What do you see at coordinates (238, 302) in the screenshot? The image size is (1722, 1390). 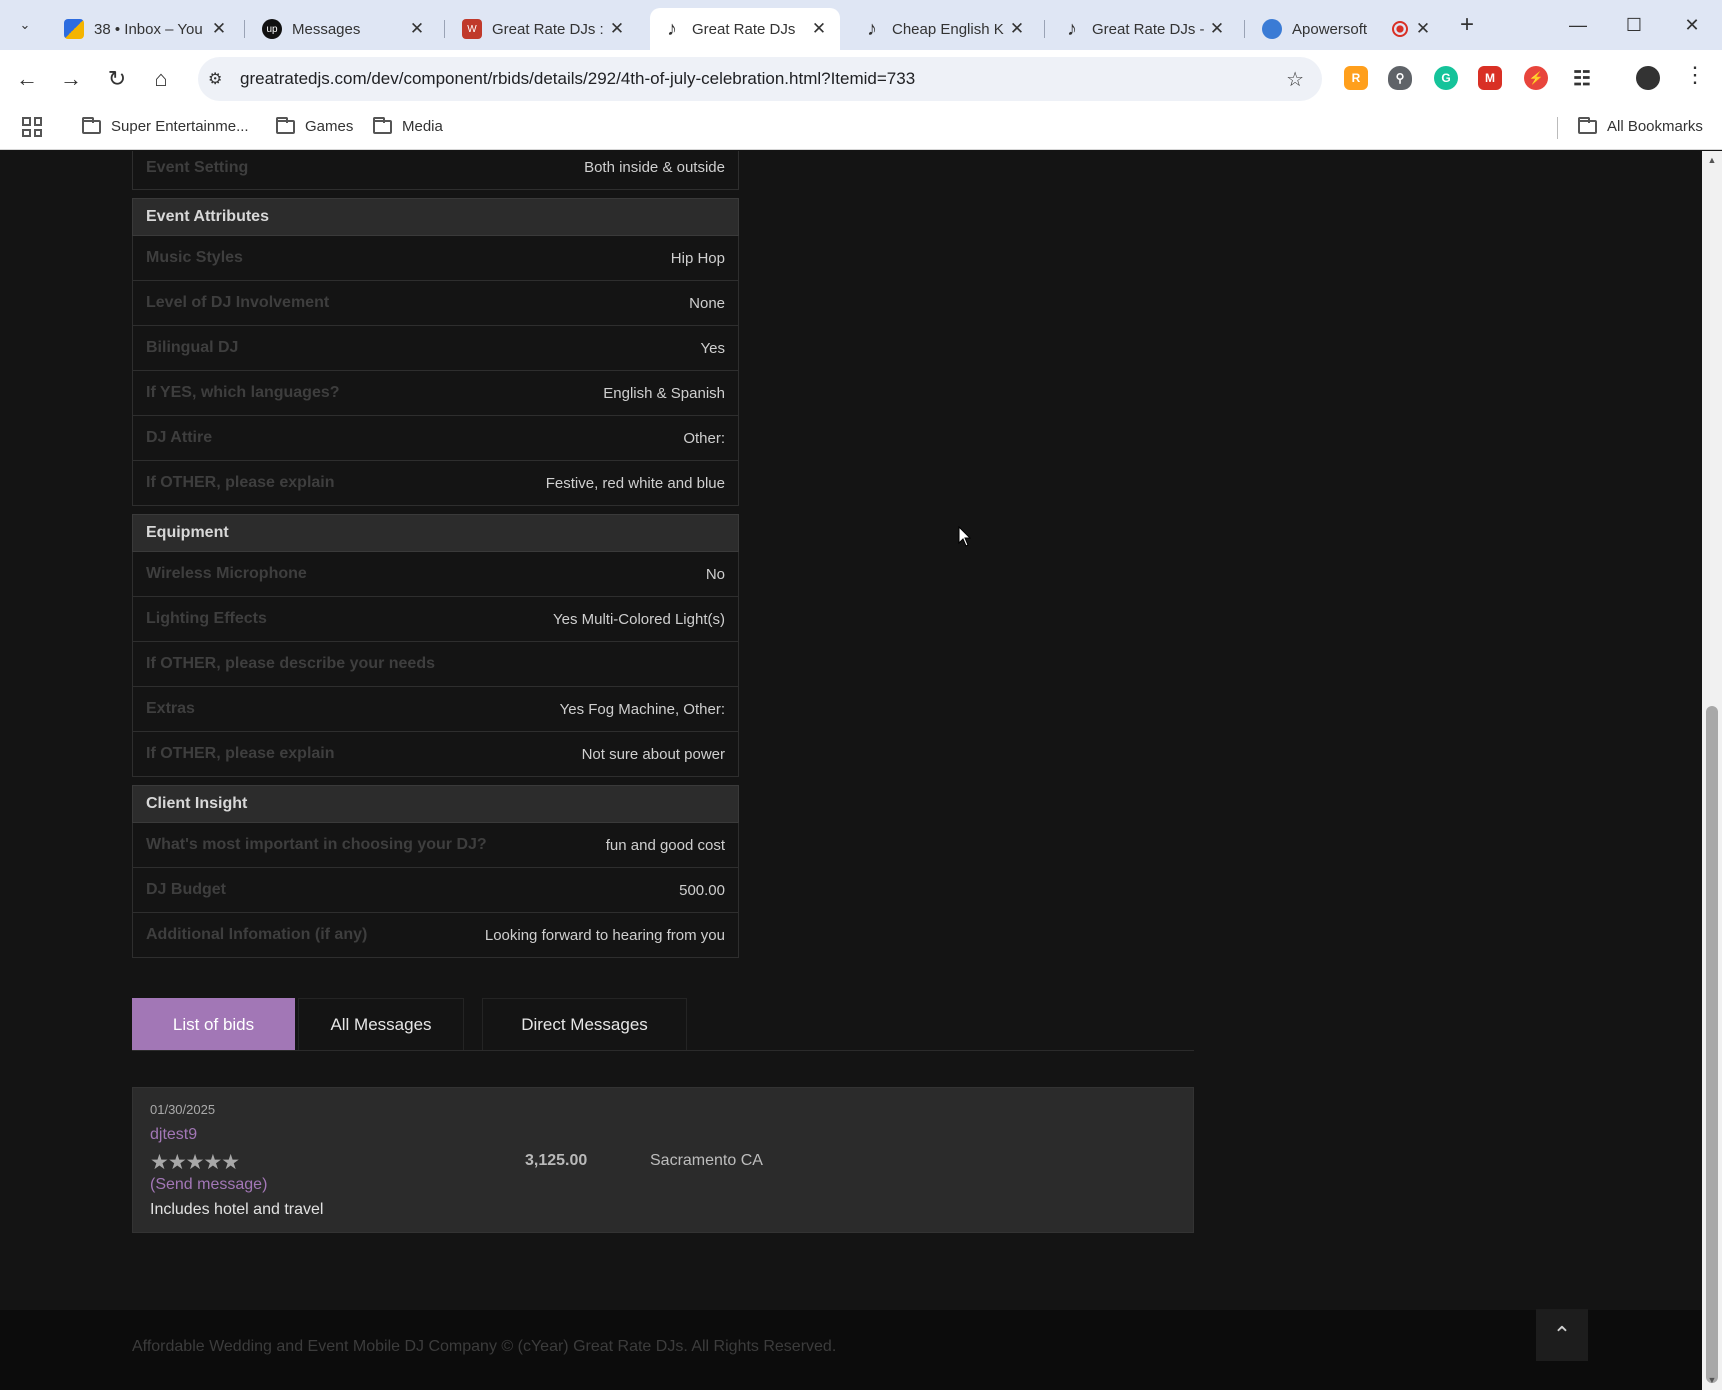 I see `detail-label: Level of DJ Involvement` at bounding box center [238, 302].